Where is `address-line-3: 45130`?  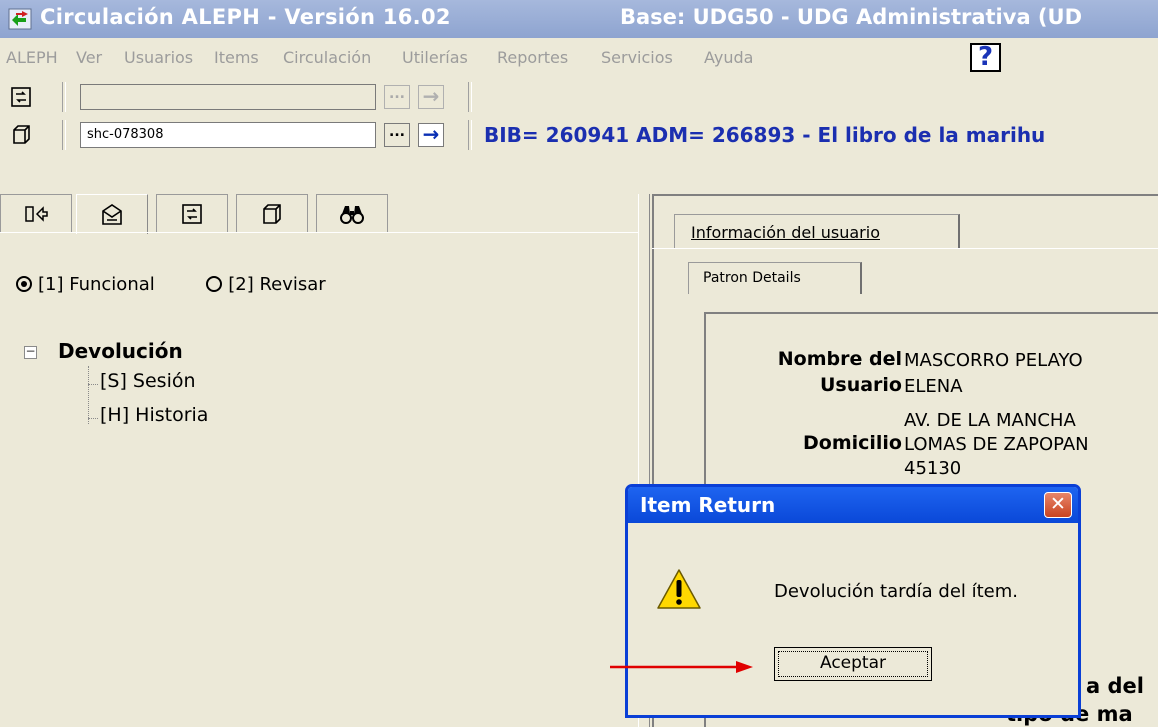 address-line-3: 45130 is located at coordinates (933, 468).